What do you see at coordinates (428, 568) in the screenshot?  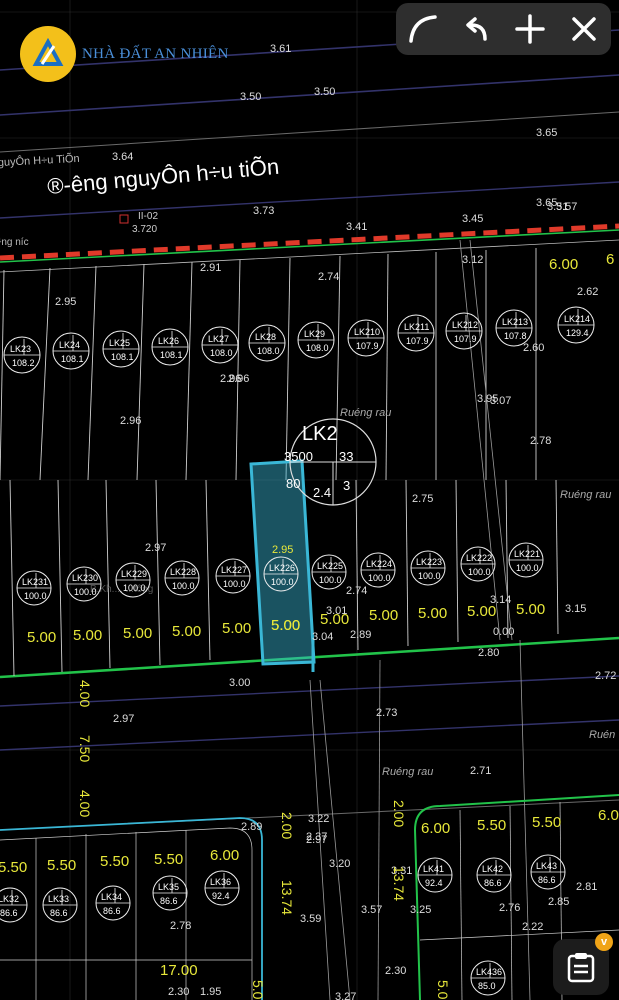 I see `lot-marker: LK2 23 100.0` at bounding box center [428, 568].